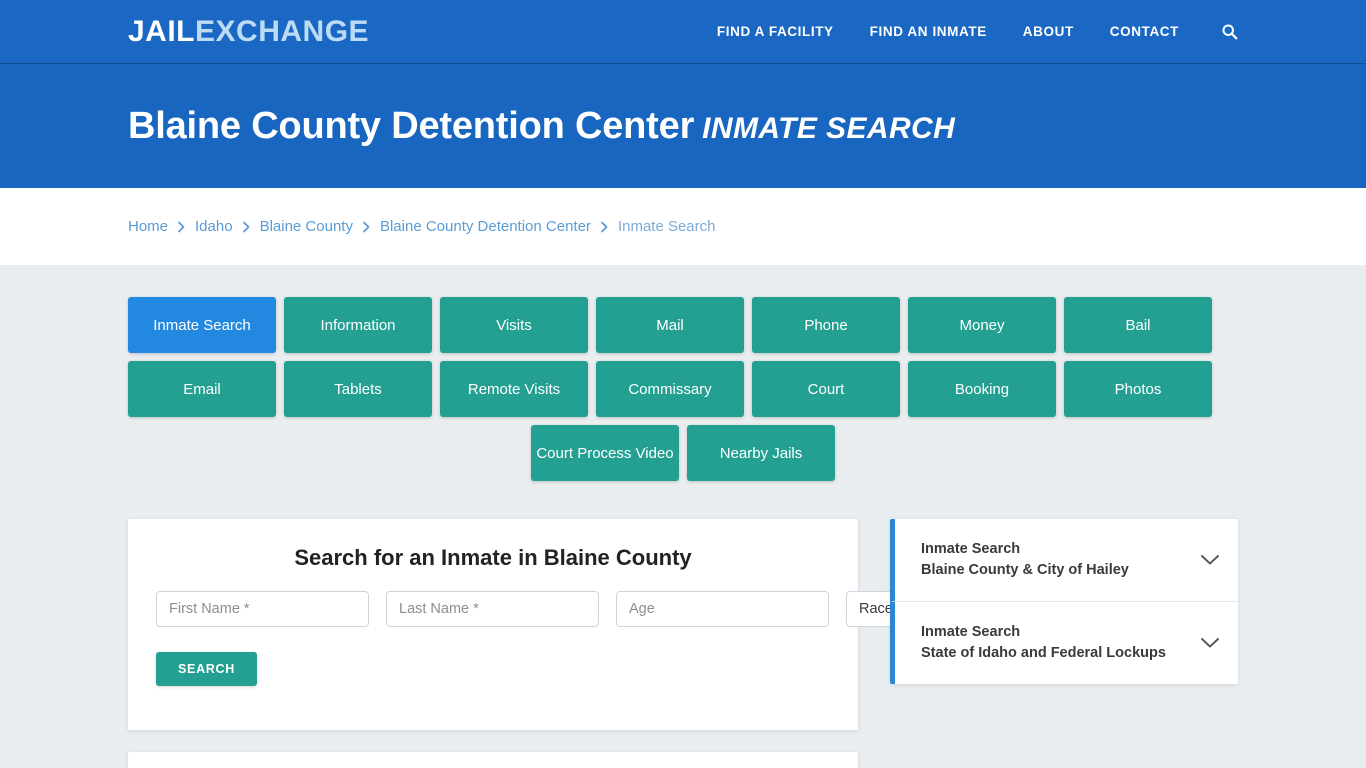  Describe the element at coordinates (306, 226) in the screenshot. I see `breadcrumb-item-blaine-county: Blaine County` at that location.